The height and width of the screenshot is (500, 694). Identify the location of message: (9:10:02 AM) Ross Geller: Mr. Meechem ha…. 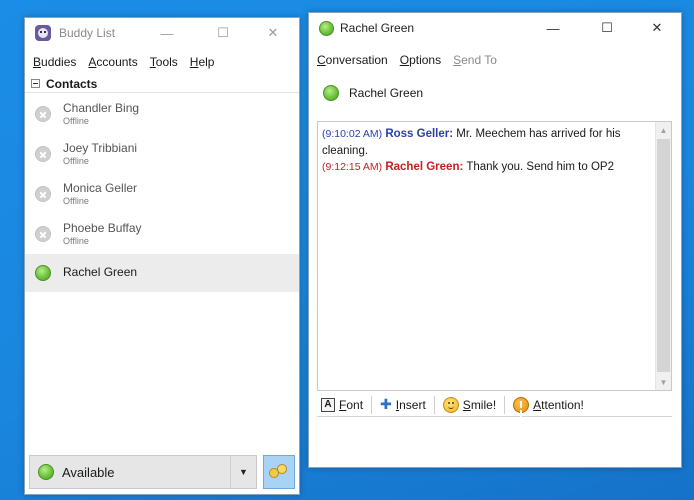
(485, 142).